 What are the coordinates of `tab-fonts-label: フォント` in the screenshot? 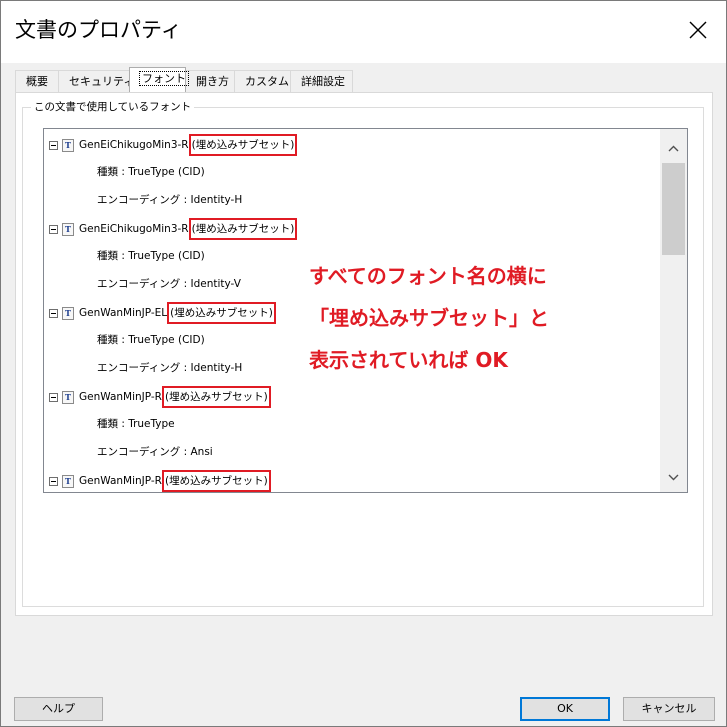 It's located at (164, 78).